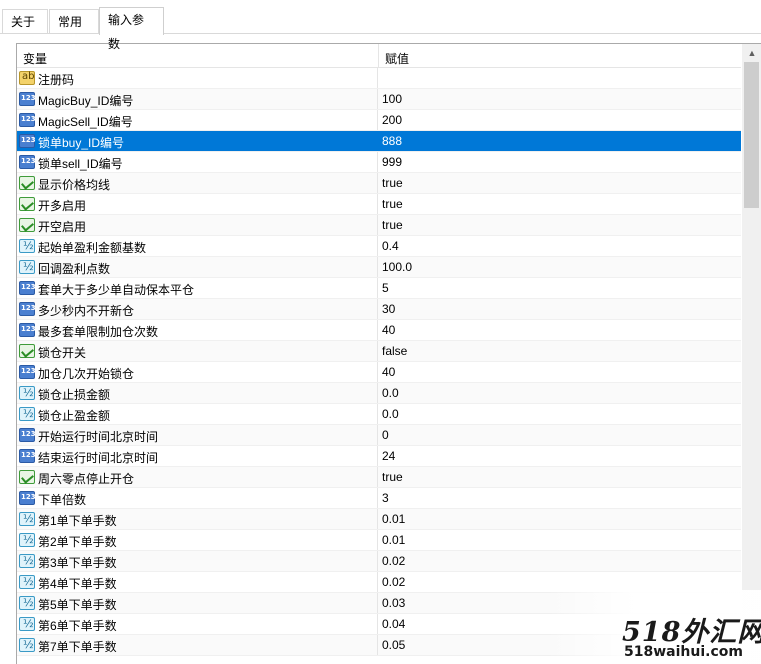 The height and width of the screenshot is (664, 761). What do you see at coordinates (131, 29) in the screenshot?
I see `tab-input-parameters: 输入参数` at bounding box center [131, 29].